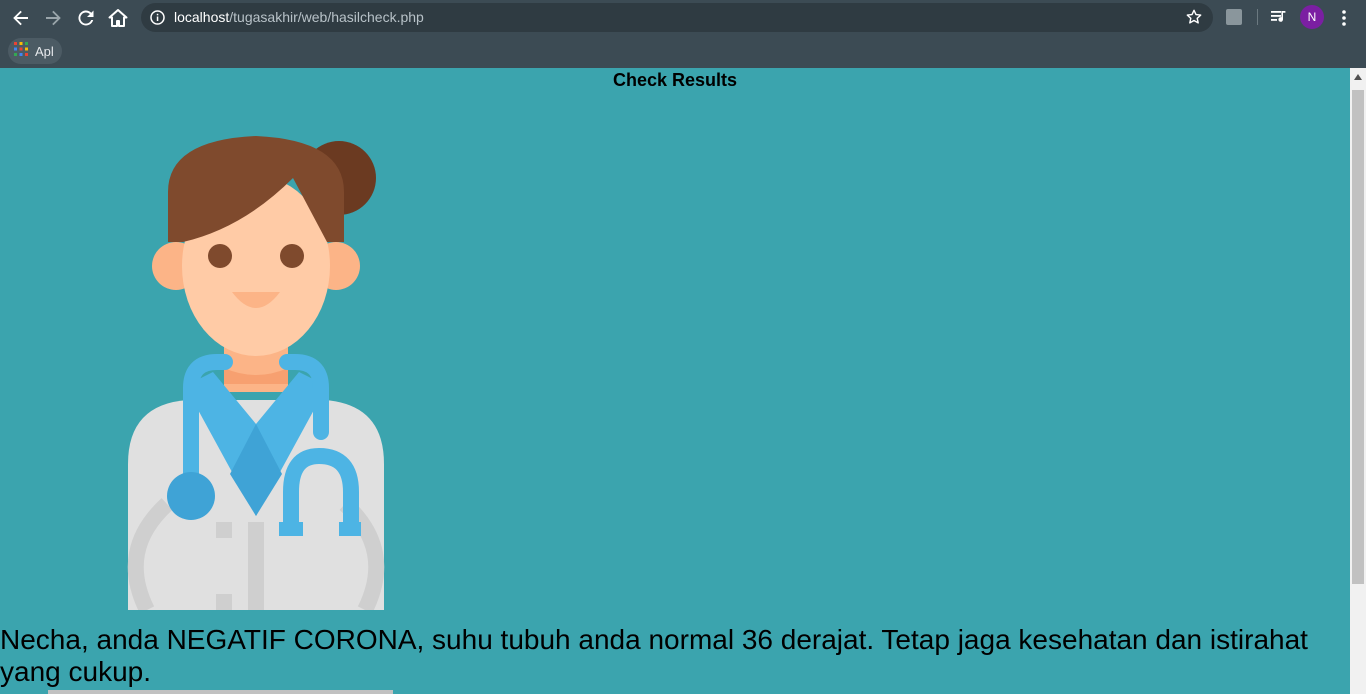 This screenshot has height=694, width=1366. Describe the element at coordinates (1344, 20) in the screenshot. I see `more-vert-icon` at that location.